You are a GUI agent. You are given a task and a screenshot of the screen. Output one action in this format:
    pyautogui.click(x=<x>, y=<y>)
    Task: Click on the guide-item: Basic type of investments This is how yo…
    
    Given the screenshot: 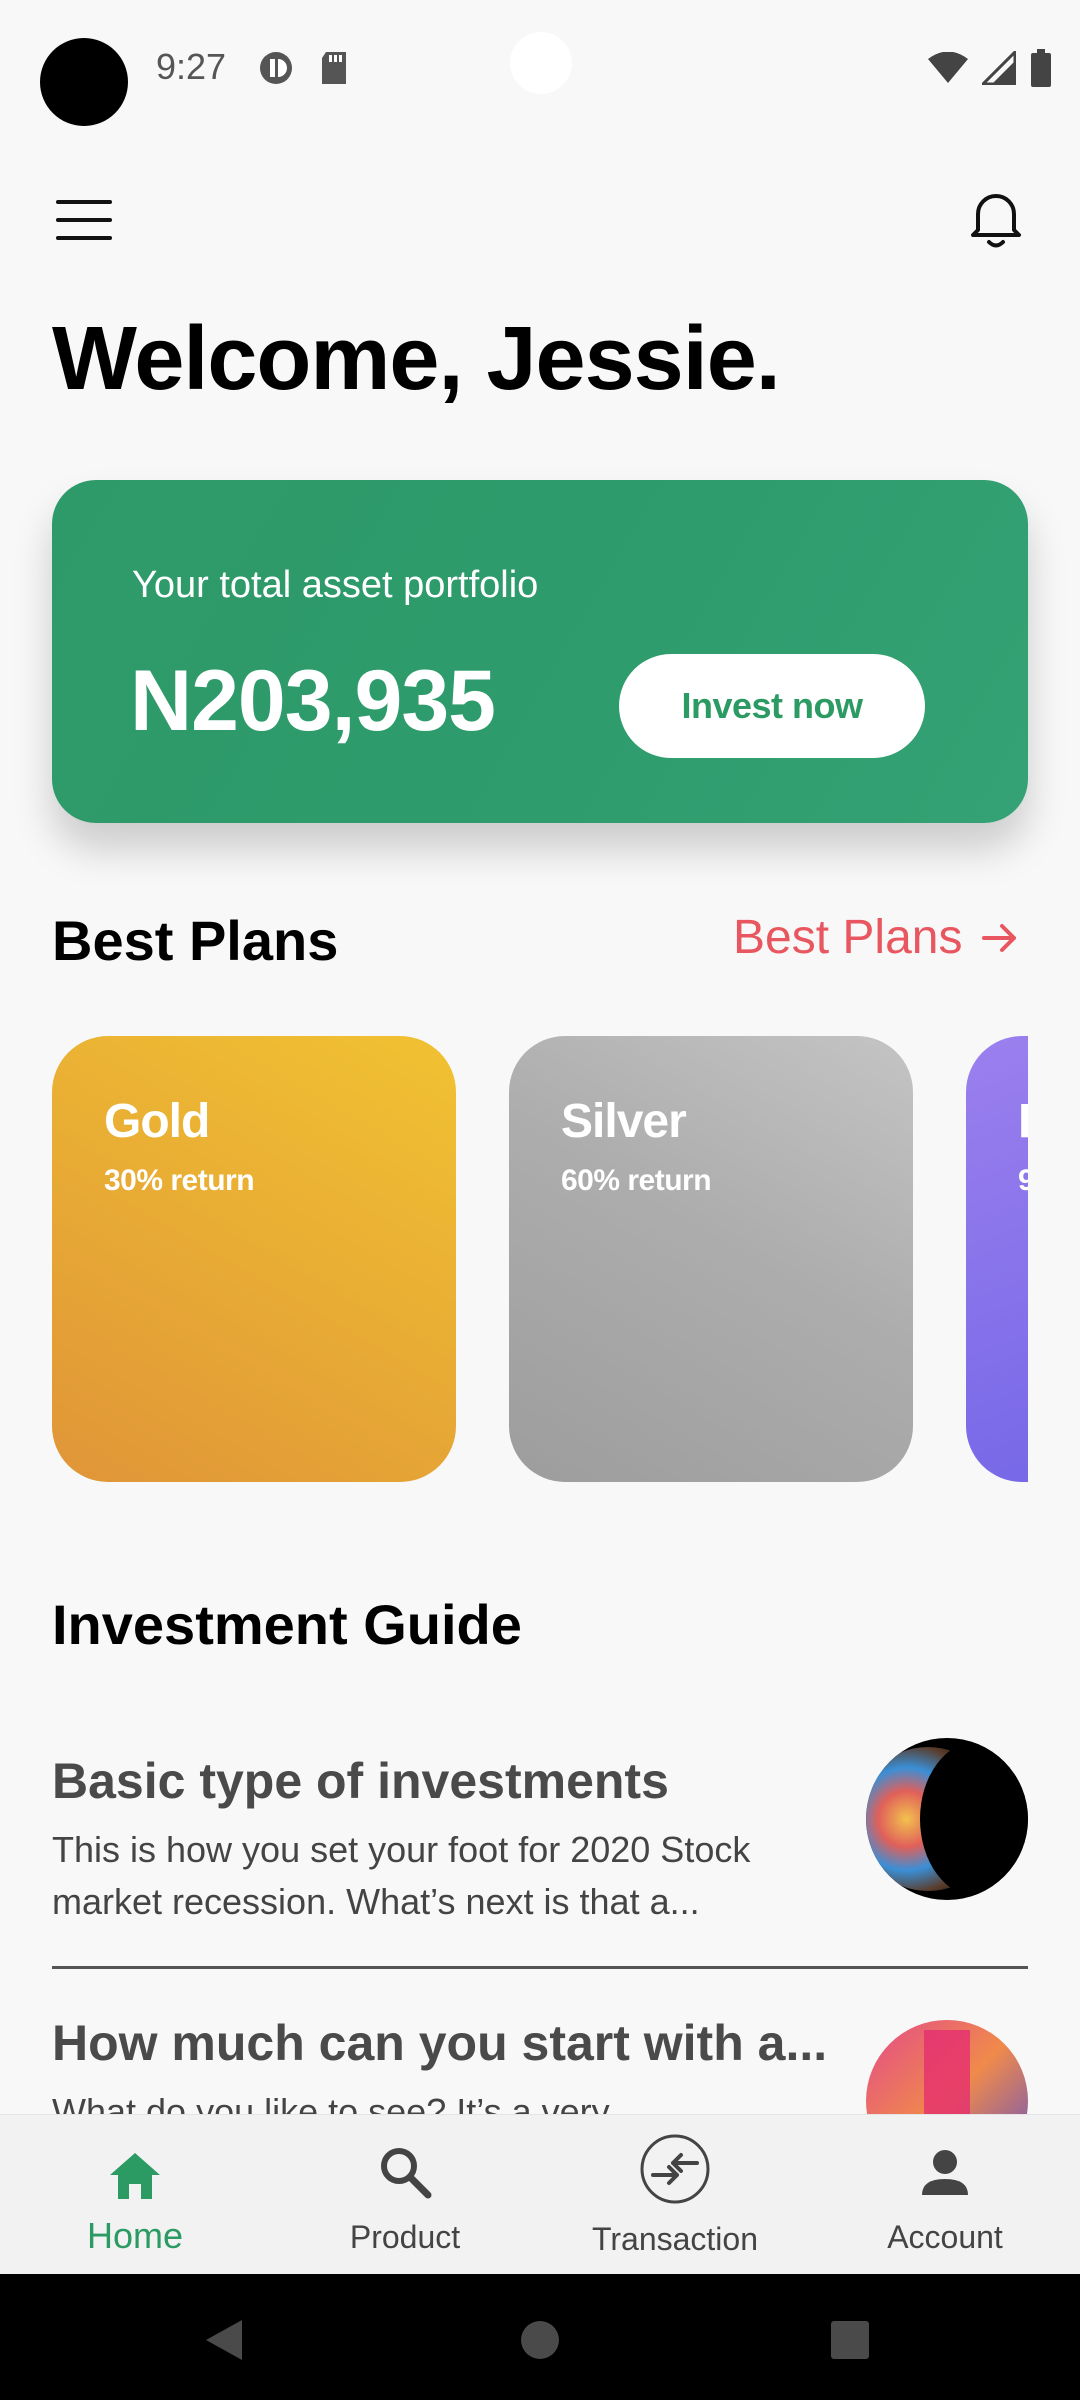 What is the action you would take?
    pyautogui.click(x=540, y=1845)
    